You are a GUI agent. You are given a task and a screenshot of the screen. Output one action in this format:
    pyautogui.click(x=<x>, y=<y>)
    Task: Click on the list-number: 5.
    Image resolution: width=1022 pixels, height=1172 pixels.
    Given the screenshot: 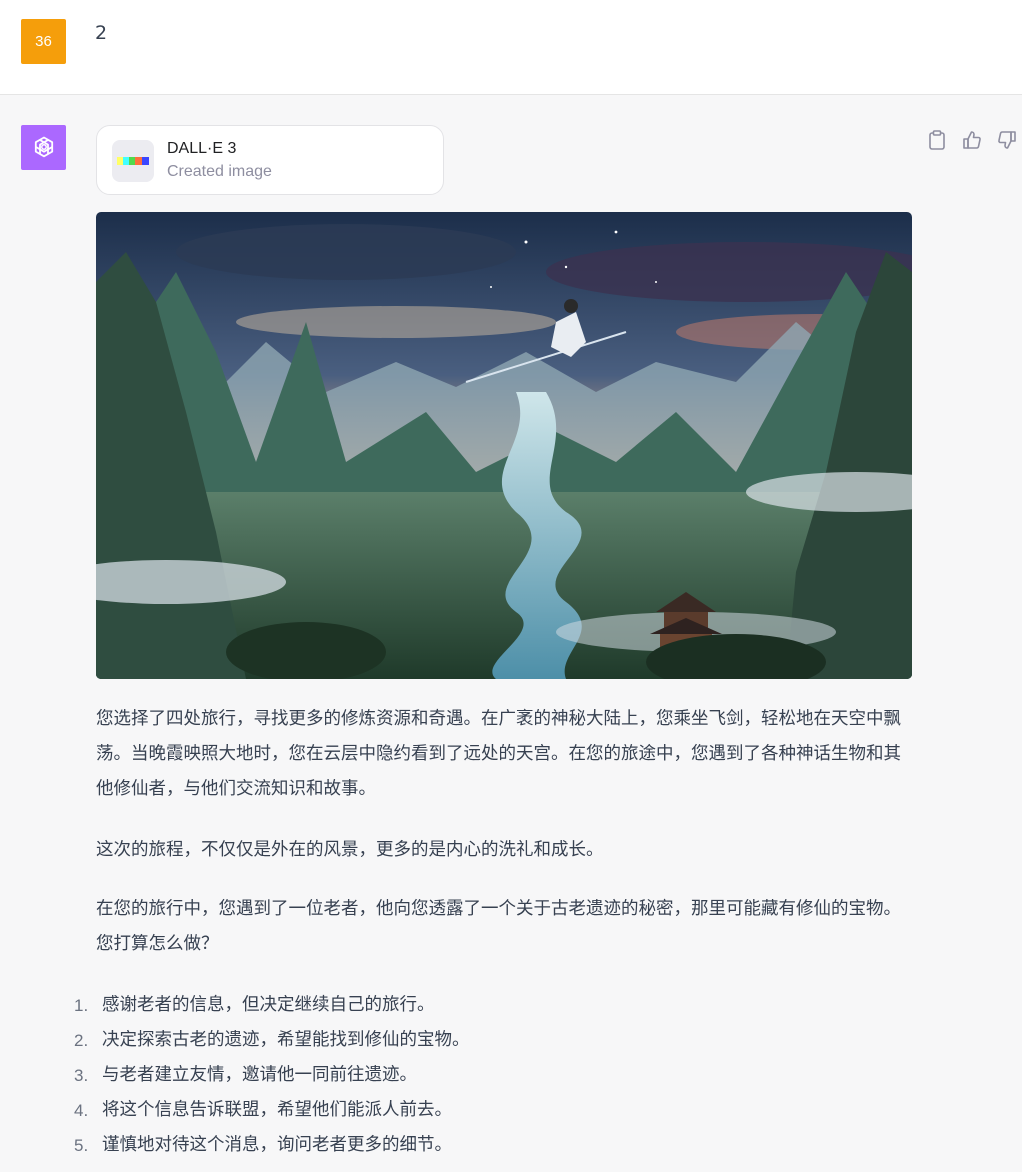 What is the action you would take?
    pyautogui.click(x=81, y=1145)
    